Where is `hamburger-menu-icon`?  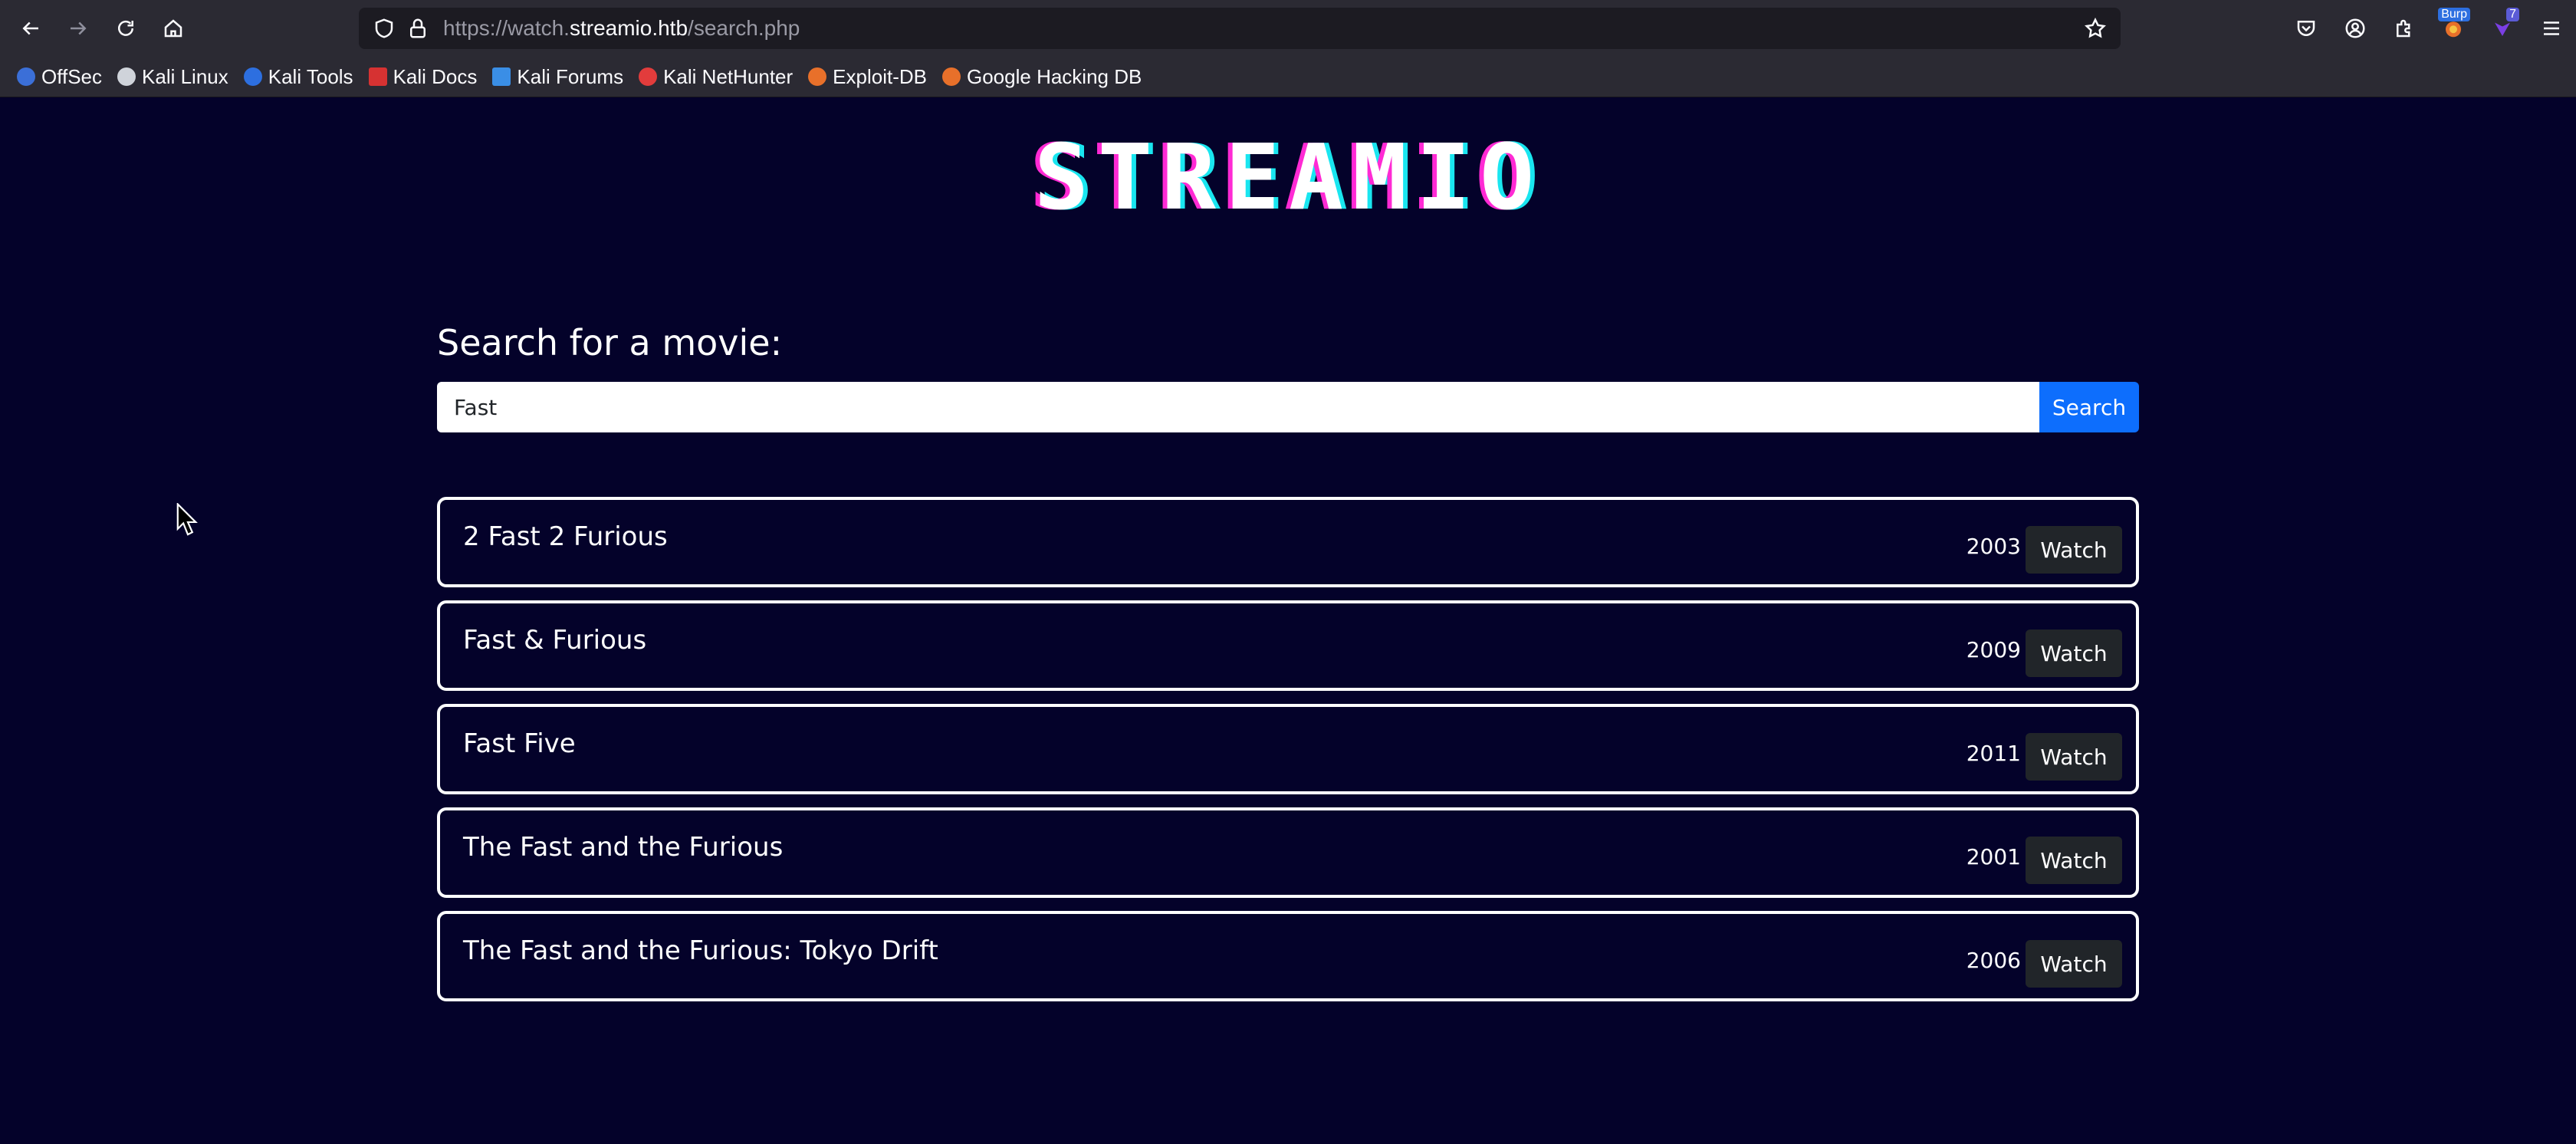
hamburger-menu-icon is located at coordinates (2551, 28).